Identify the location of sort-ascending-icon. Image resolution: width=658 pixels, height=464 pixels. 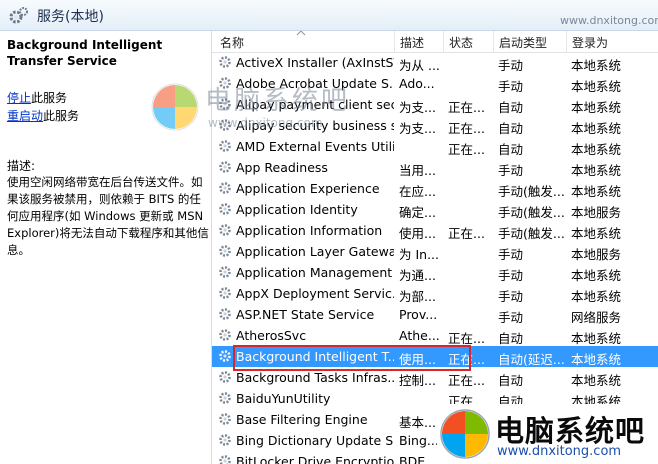
(301, 33).